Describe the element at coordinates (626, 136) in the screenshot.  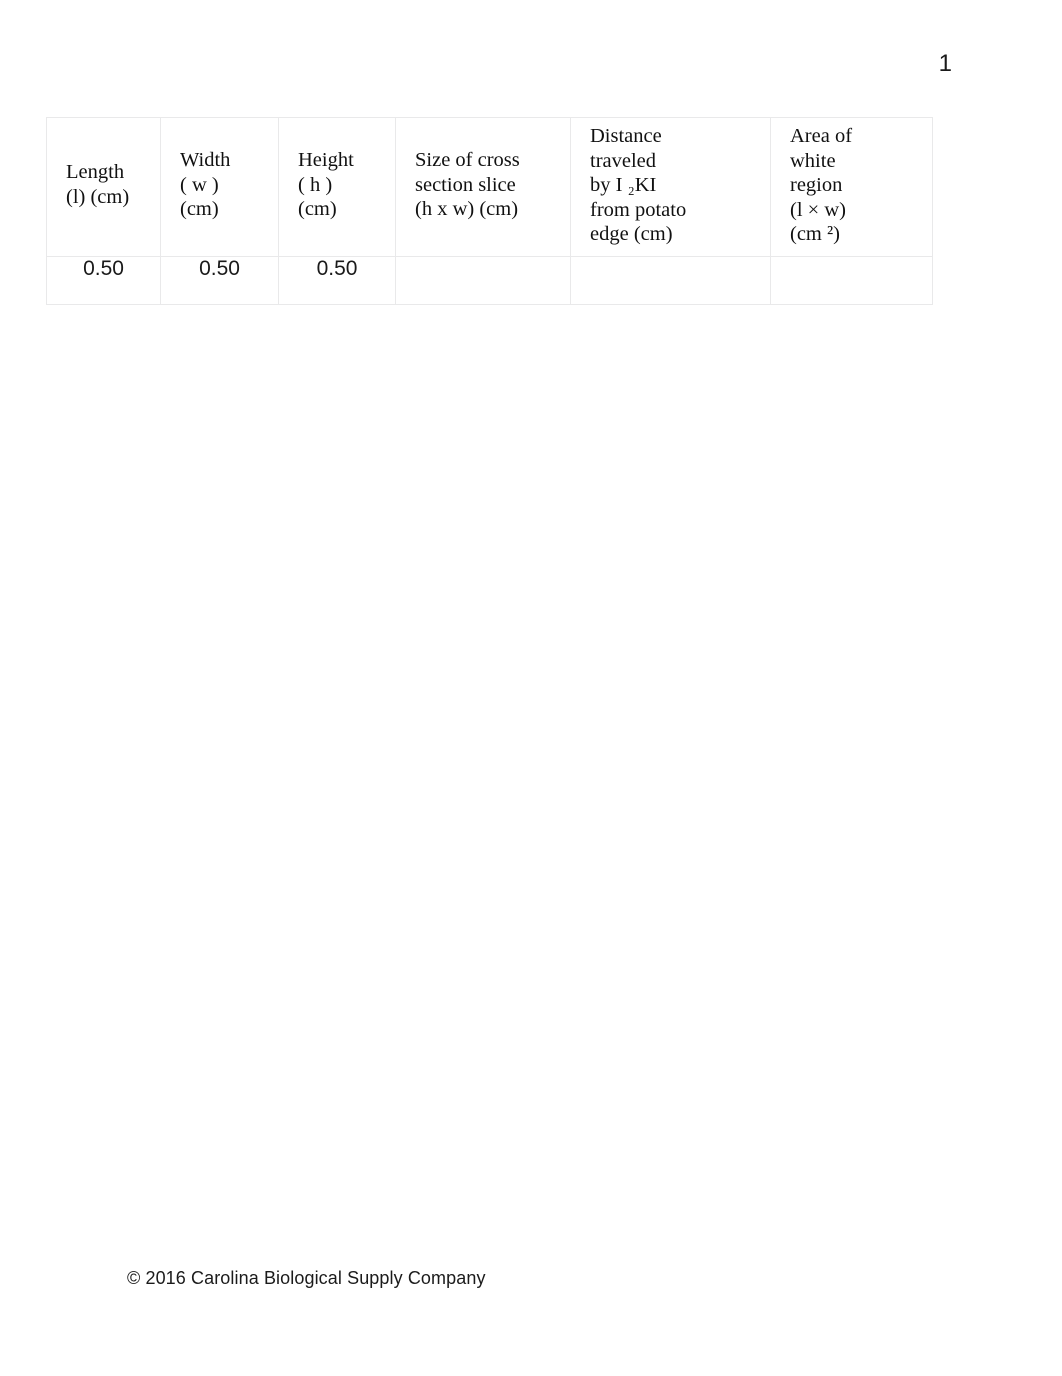
I see `header-line: Distance` at that location.